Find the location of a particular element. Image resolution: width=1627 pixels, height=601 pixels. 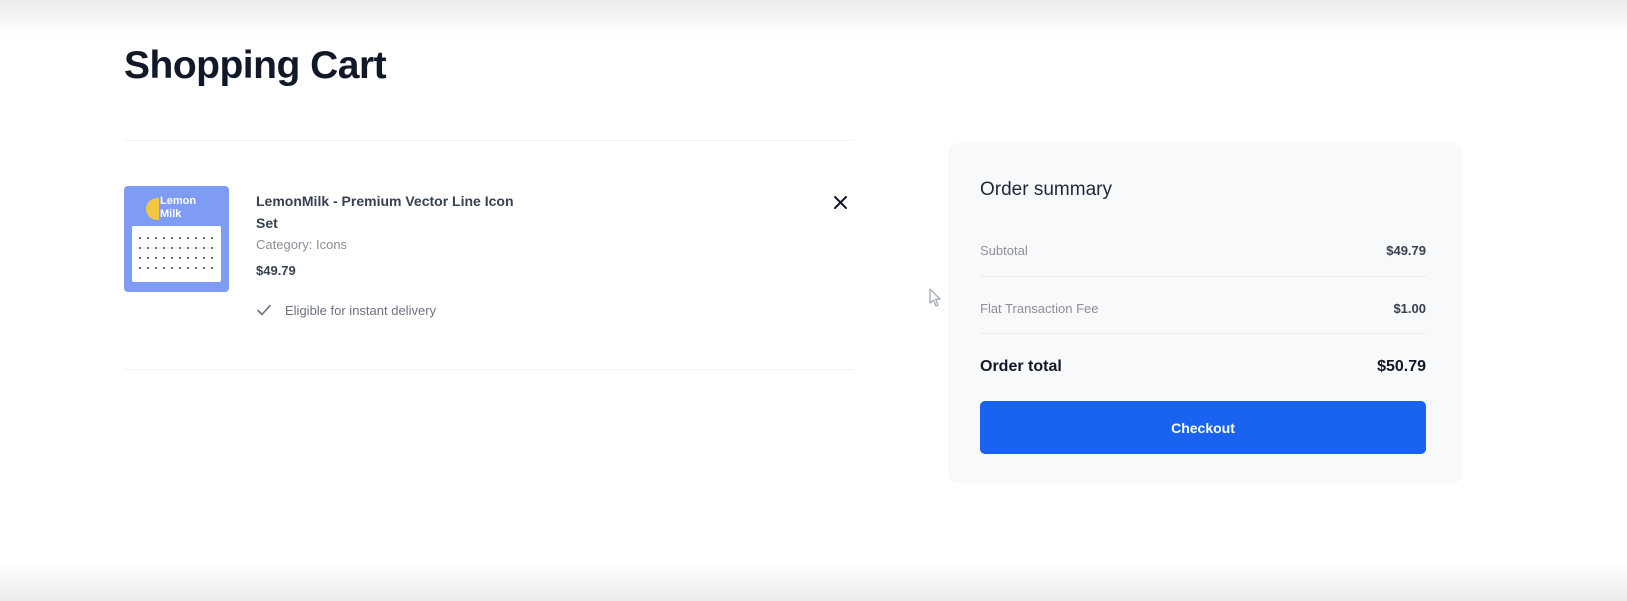

product-price: $49.79 is located at coordinates (276, 270).